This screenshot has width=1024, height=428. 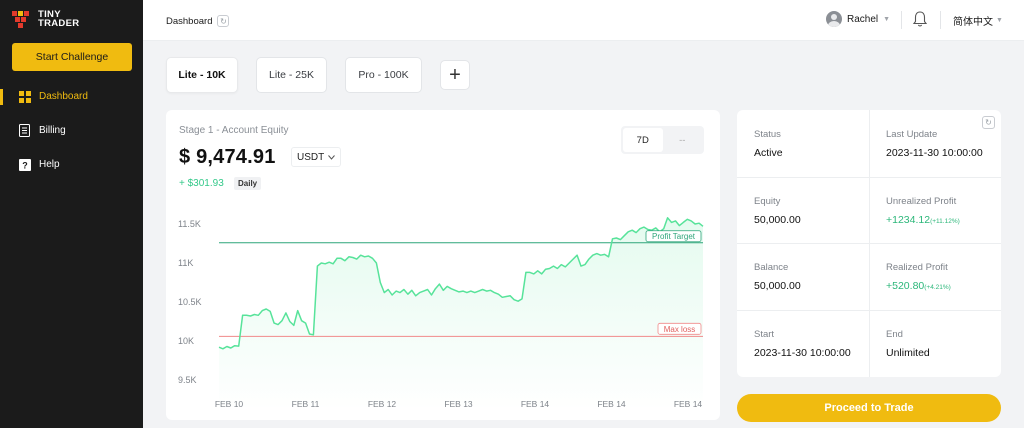 What do you see at coordinates (202, 75) in the screenshot?
I see `tab-lite-10k: Lite - 10K` at bounding box center [202, 75].